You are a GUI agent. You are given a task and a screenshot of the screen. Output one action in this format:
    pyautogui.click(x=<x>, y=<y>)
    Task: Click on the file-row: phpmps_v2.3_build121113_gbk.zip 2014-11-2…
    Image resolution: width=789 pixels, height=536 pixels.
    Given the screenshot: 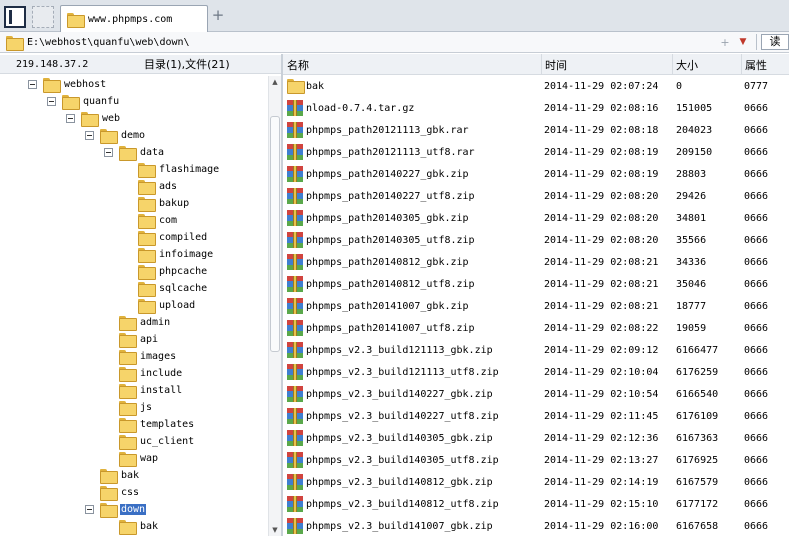 What is the action you would take?
    pyautogui.click(x=536, y=350)
    